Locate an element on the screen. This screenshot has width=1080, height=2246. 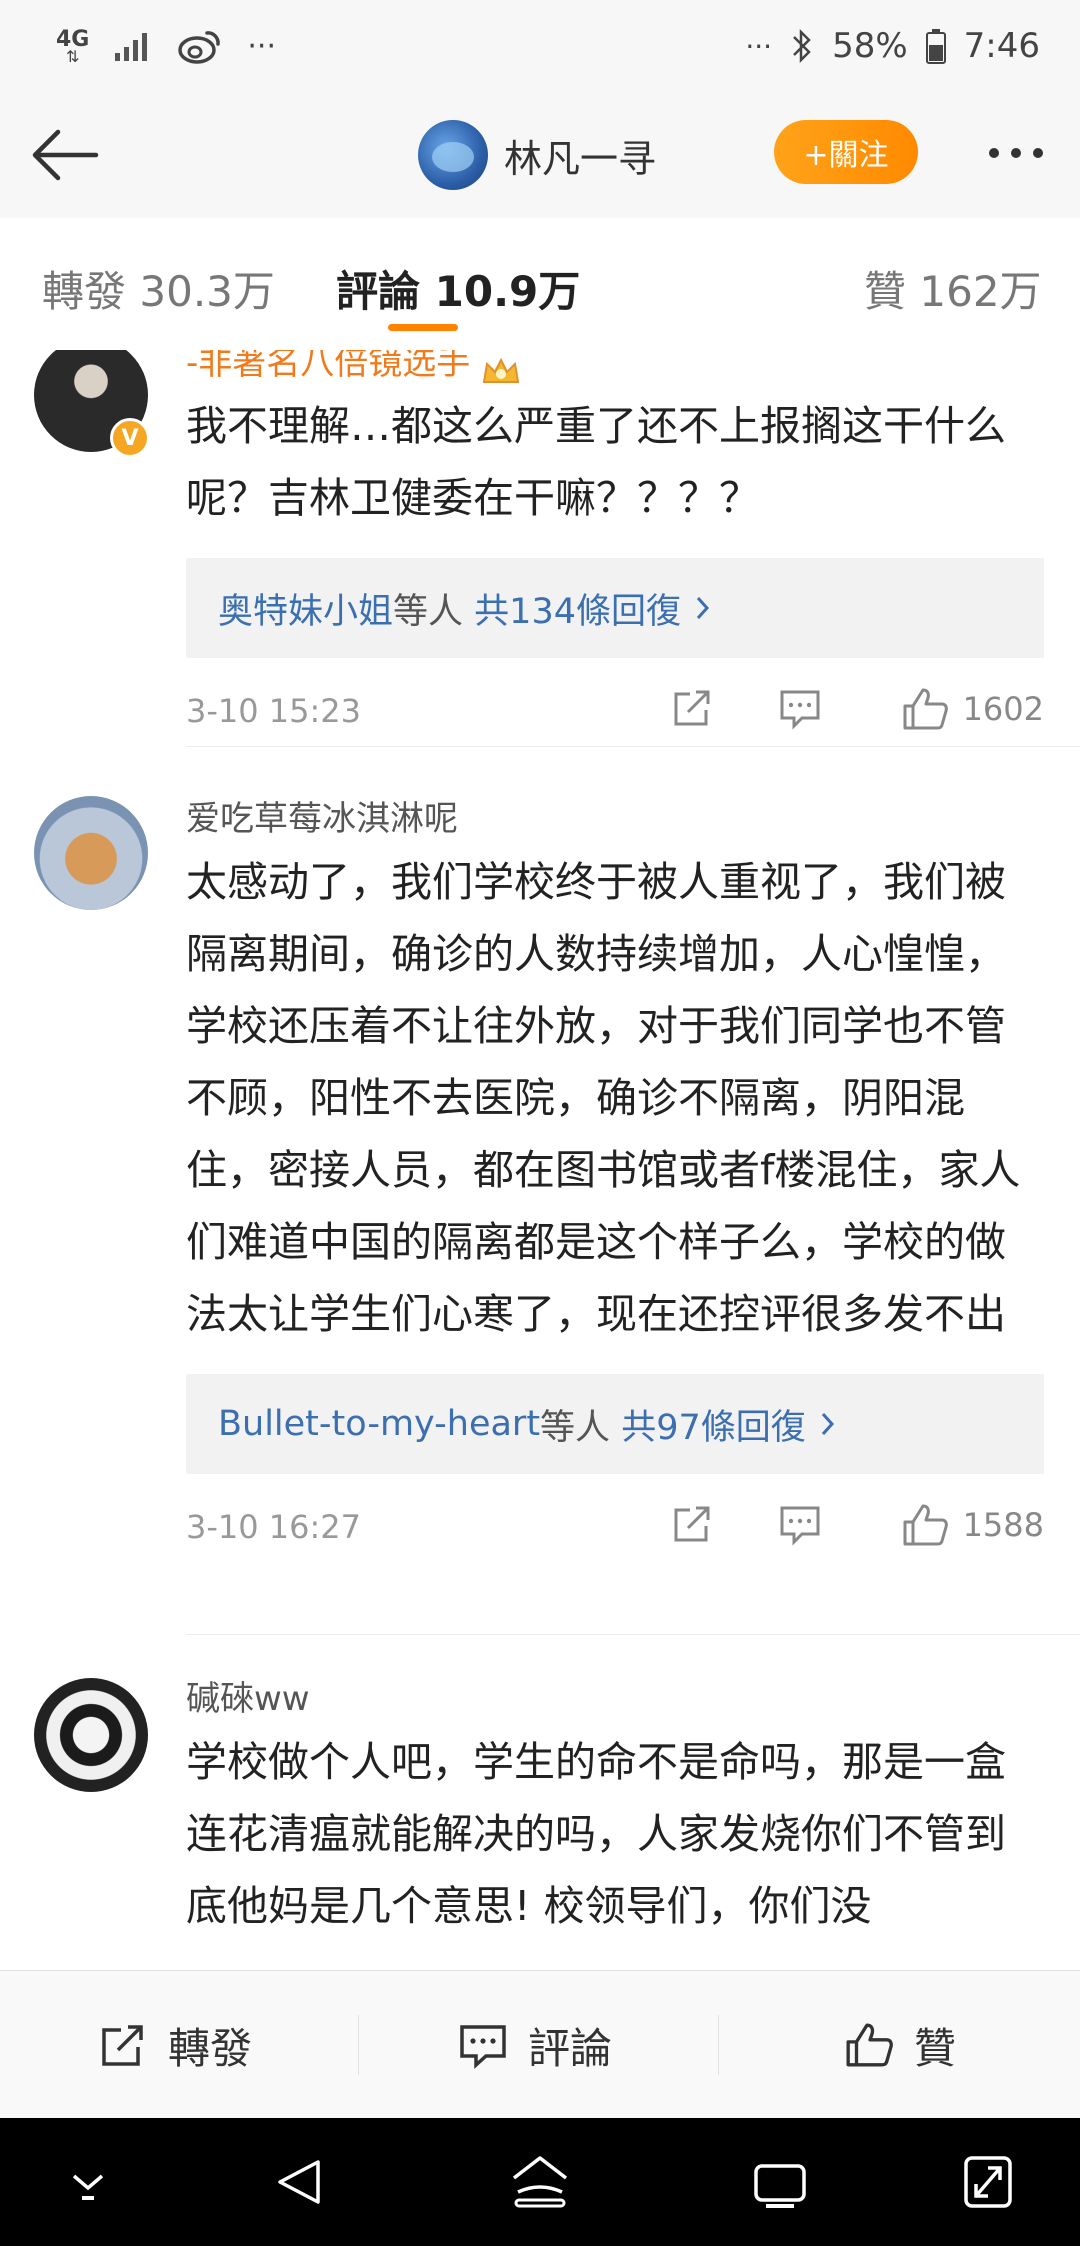
repost-button: 轉發 is located at coordinates (175, 2045).